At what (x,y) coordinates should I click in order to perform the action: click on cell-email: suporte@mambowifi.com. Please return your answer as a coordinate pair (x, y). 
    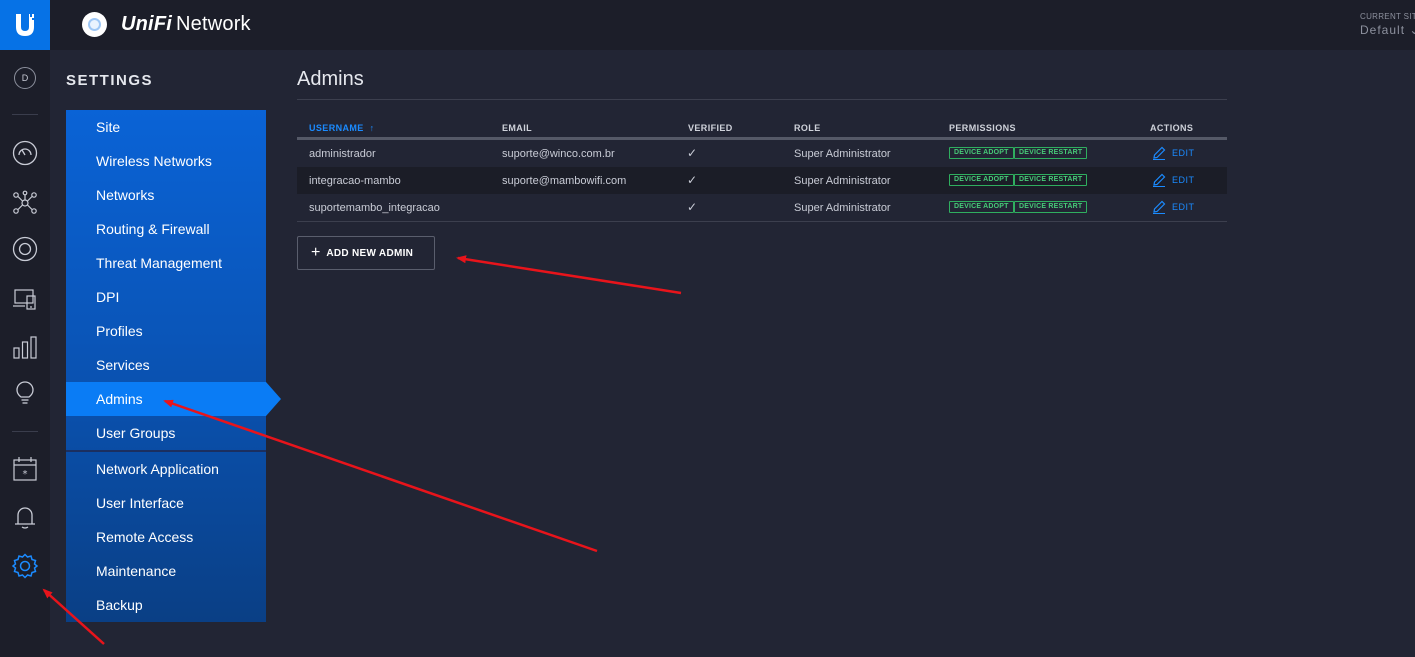
    Looking at the image, I should click on (564, 181).